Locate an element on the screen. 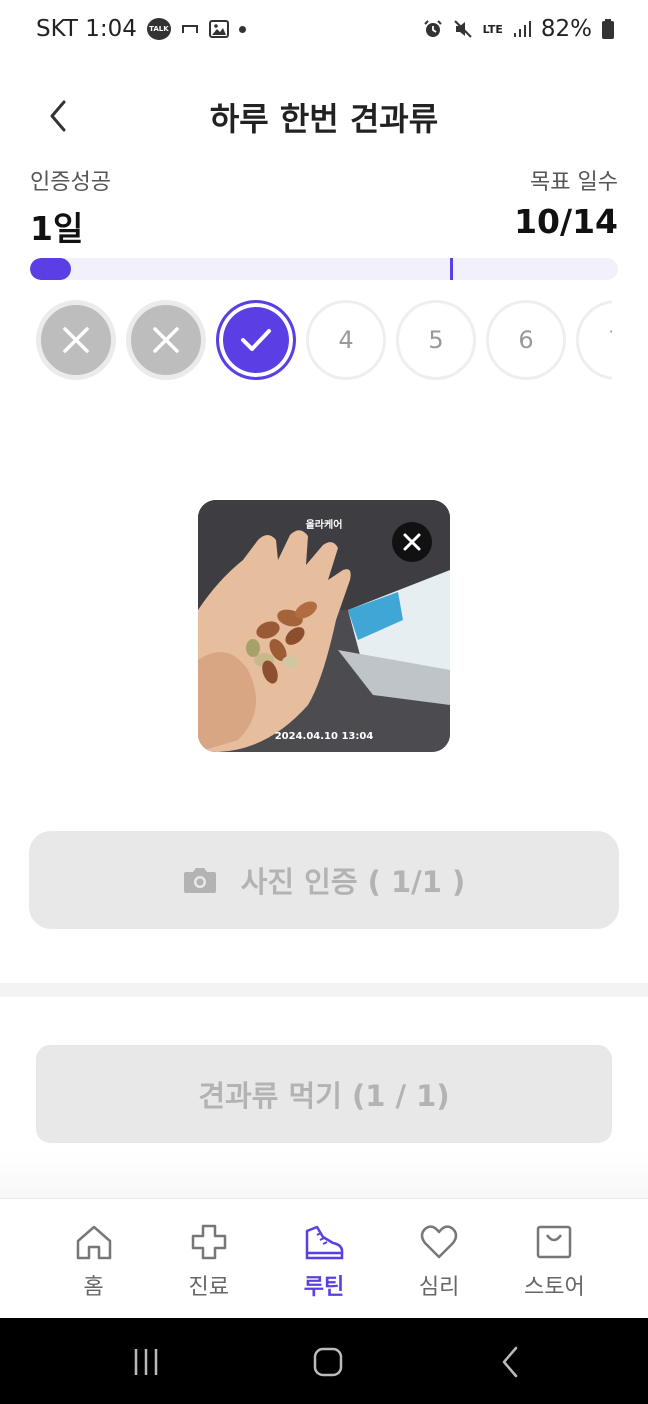 Image resolution: width=648 pixels, height=1404 pixels. tab-label: 심리 is located at coordinates (439, 1287).